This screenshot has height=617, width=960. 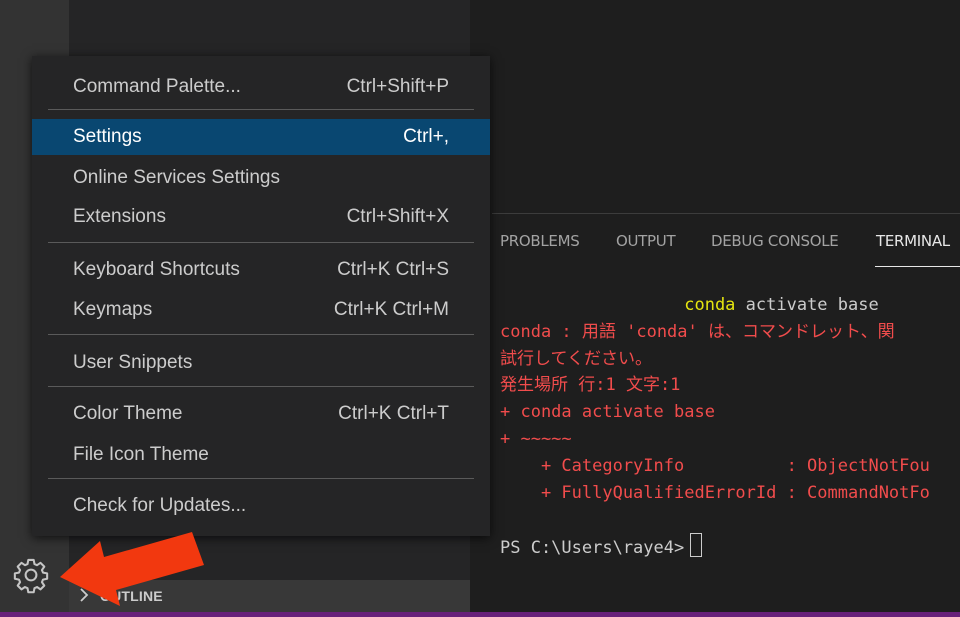 I want to click on terminal-prompt: PS C:\Users\raye4>, so click(x=592, y=548).